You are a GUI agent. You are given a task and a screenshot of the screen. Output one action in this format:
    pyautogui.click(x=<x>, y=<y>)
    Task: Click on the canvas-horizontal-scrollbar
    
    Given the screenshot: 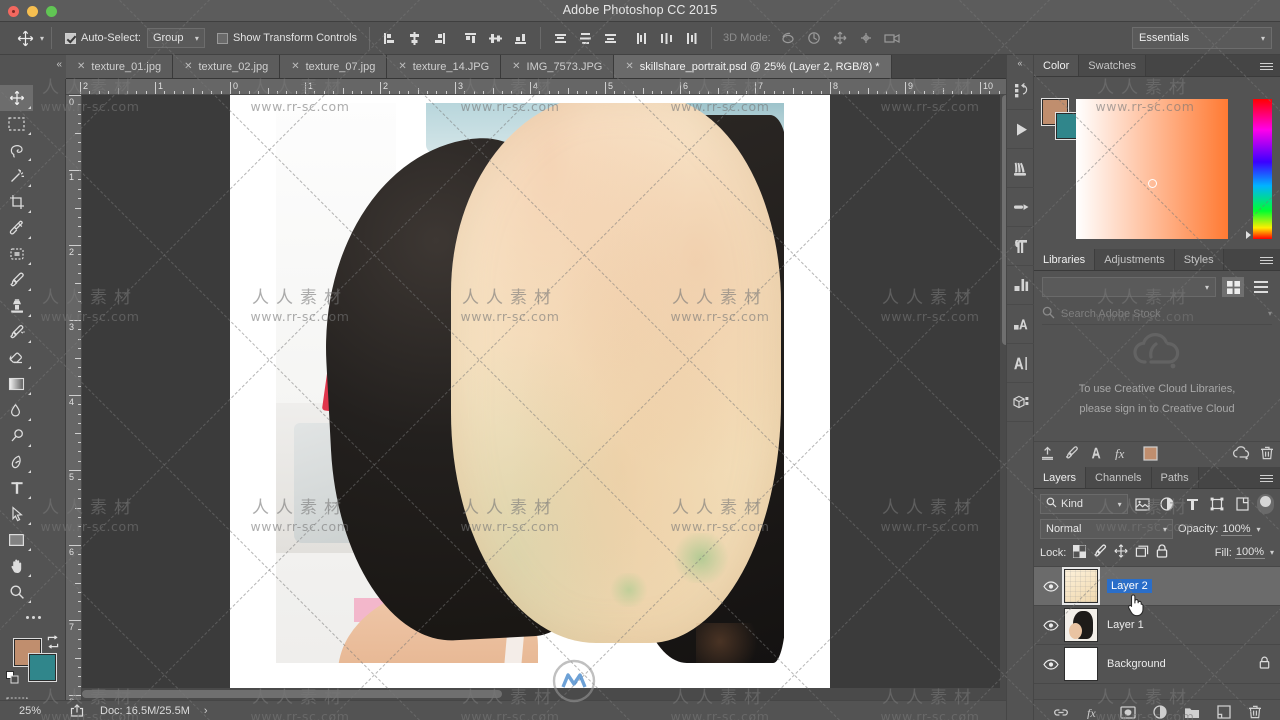 What is the action you would take?
    pyautogui.click(x=547, y=694)
    